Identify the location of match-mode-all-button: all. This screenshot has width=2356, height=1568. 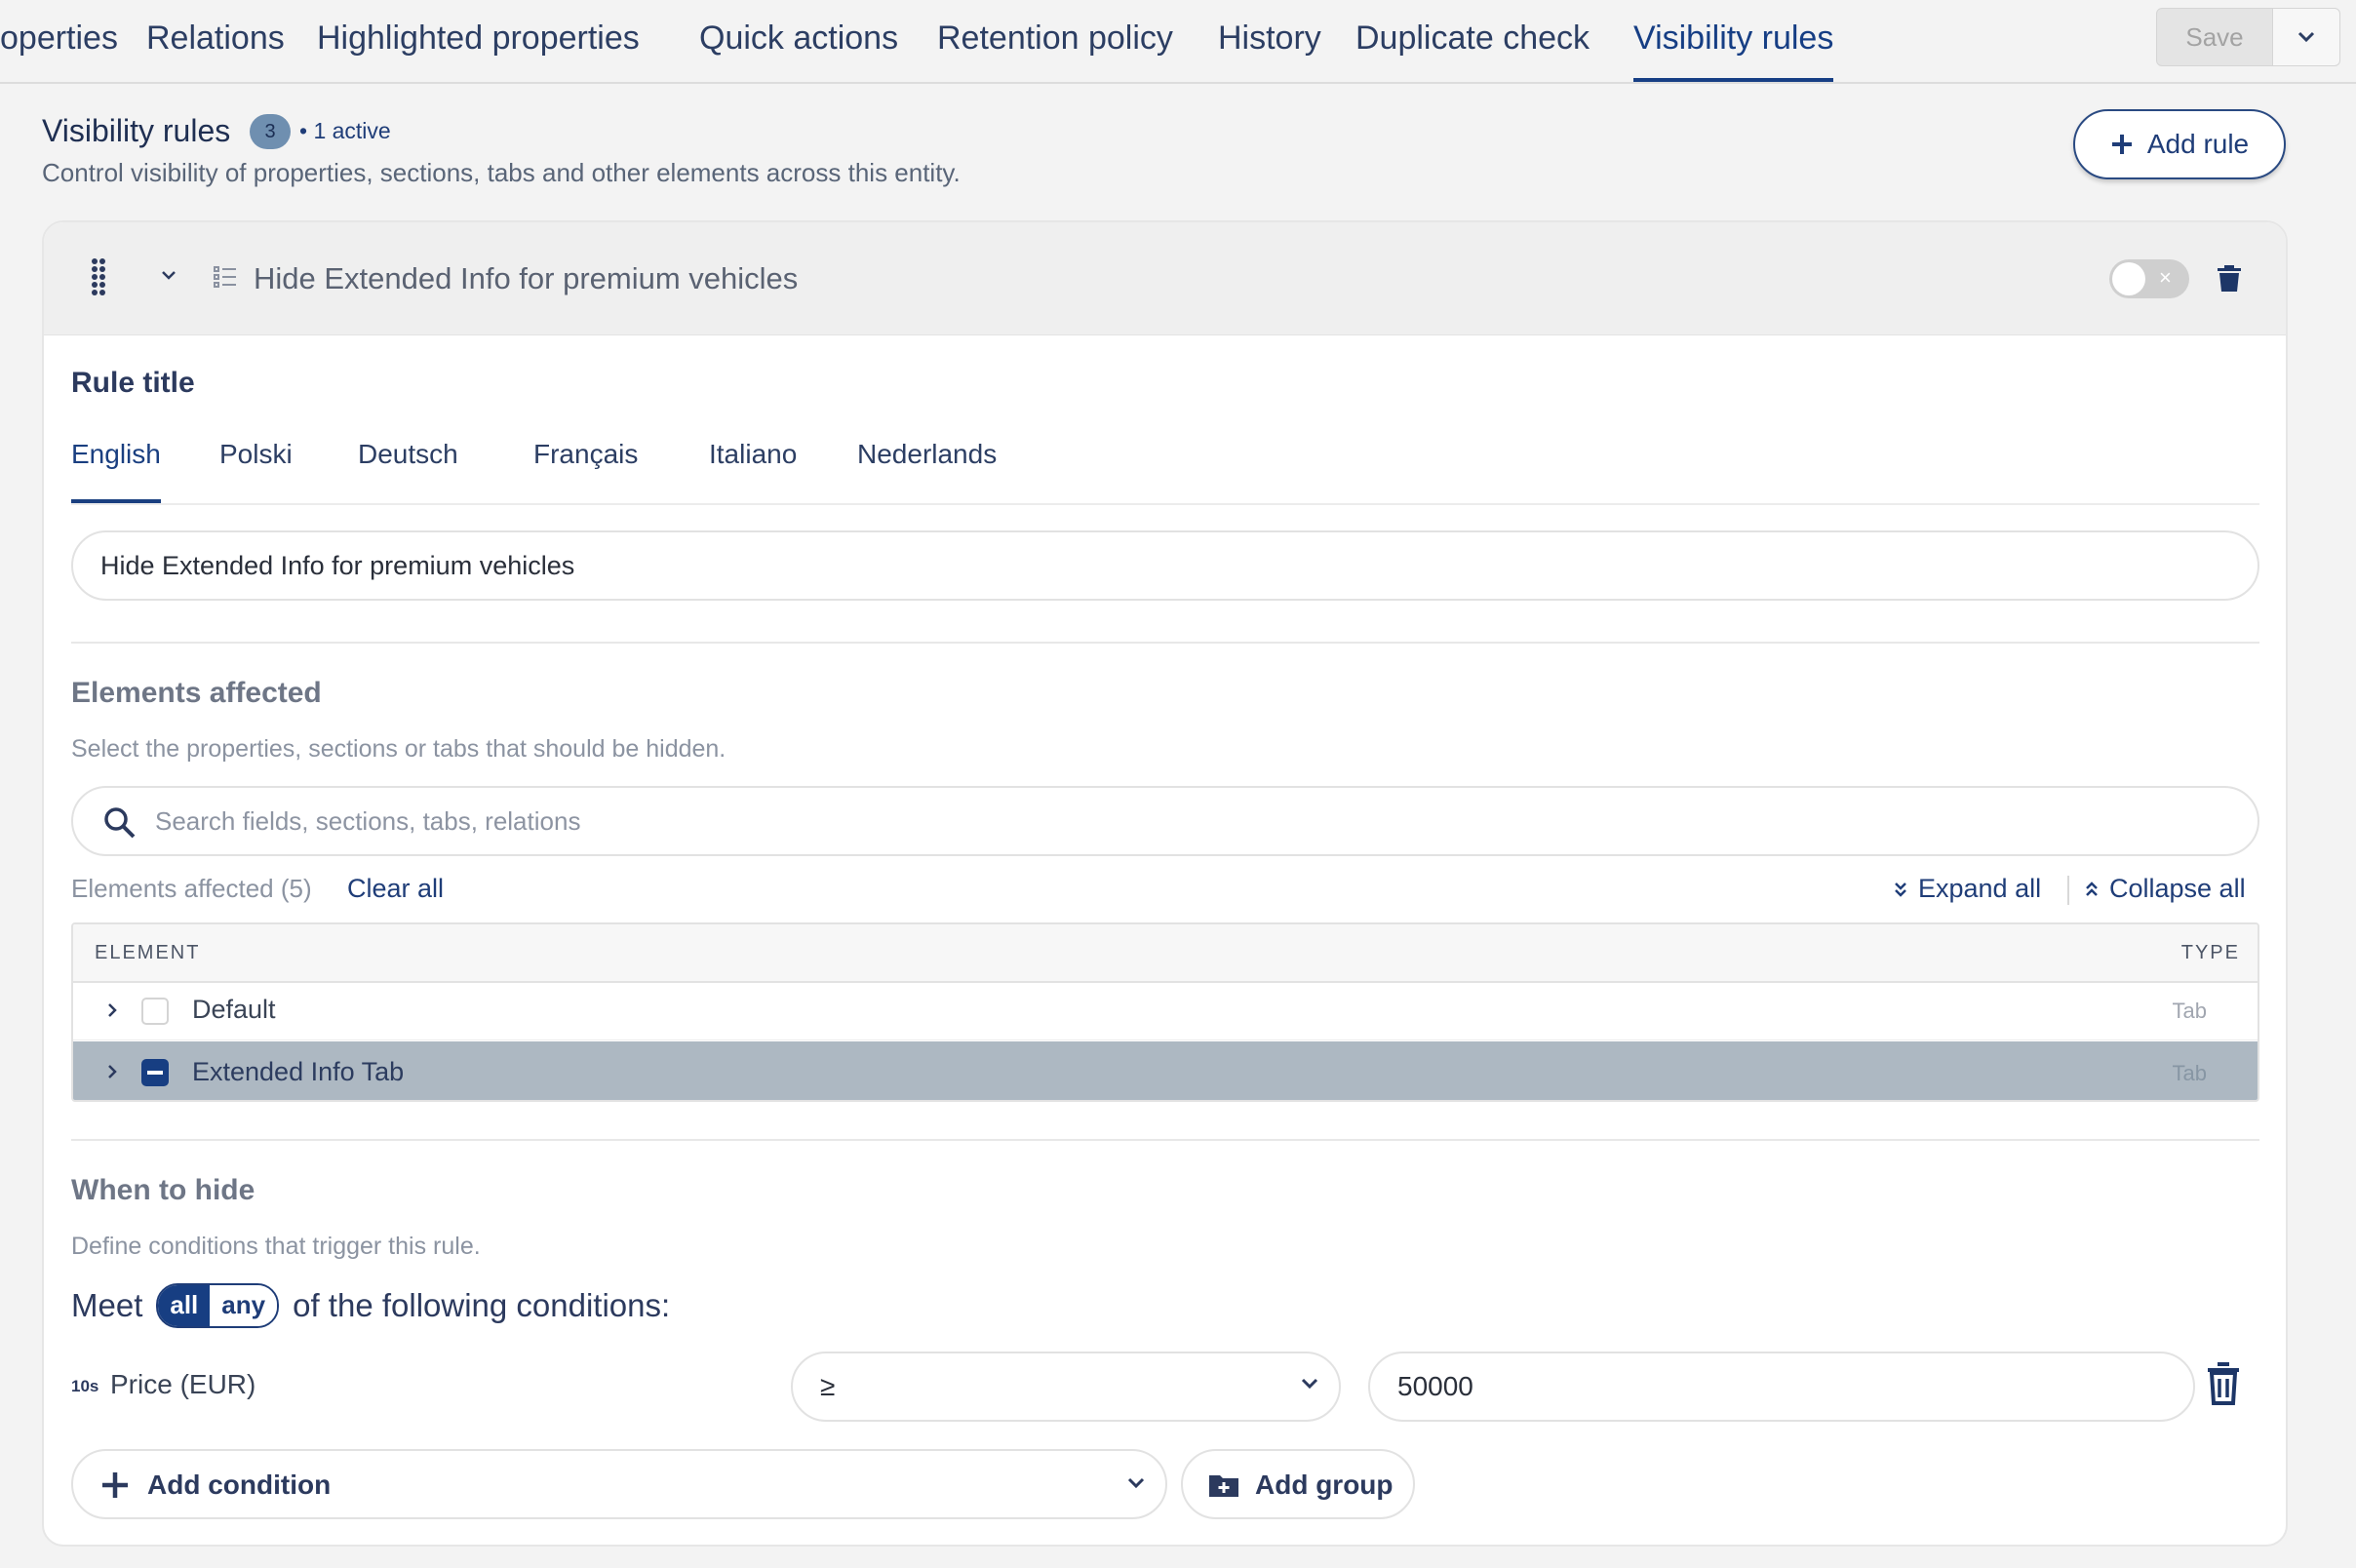
(184, 1305).